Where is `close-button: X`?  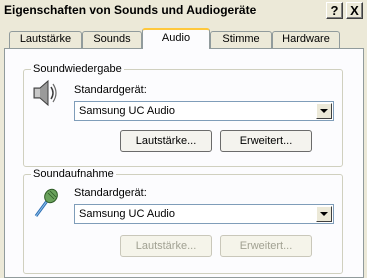
close-button: X is located at coordinates (354, 10).